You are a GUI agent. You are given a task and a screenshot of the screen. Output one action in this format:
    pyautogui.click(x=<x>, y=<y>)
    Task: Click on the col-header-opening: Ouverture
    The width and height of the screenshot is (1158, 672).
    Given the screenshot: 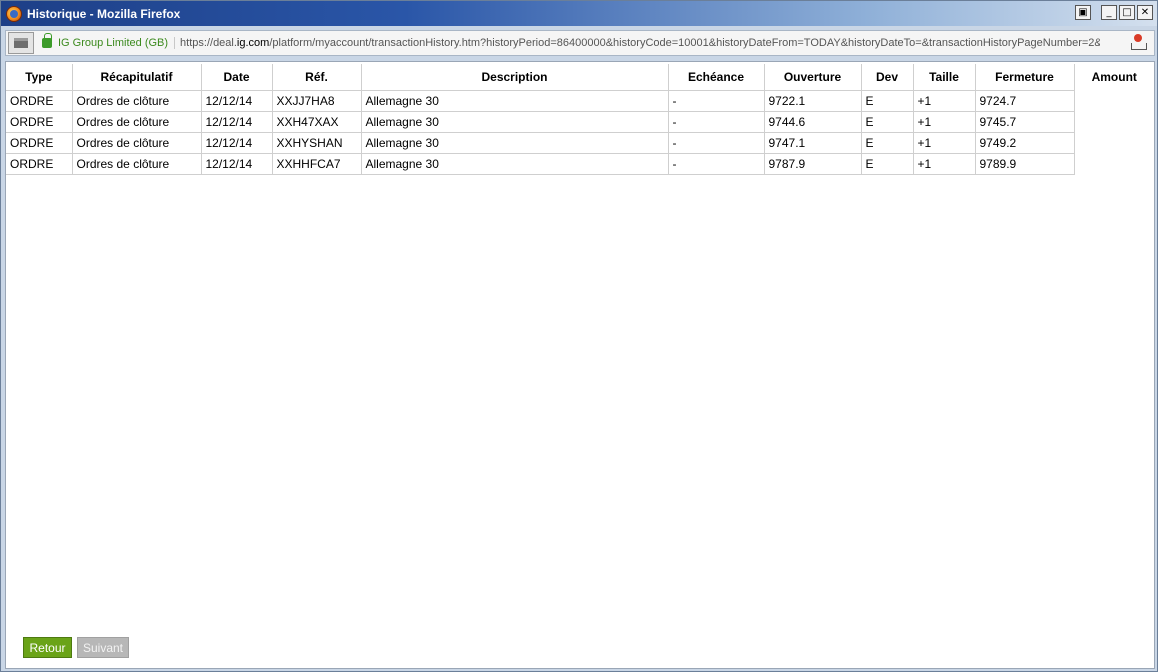 What is the action you would take?
    pyautogui.click(x=813, y=77)
    